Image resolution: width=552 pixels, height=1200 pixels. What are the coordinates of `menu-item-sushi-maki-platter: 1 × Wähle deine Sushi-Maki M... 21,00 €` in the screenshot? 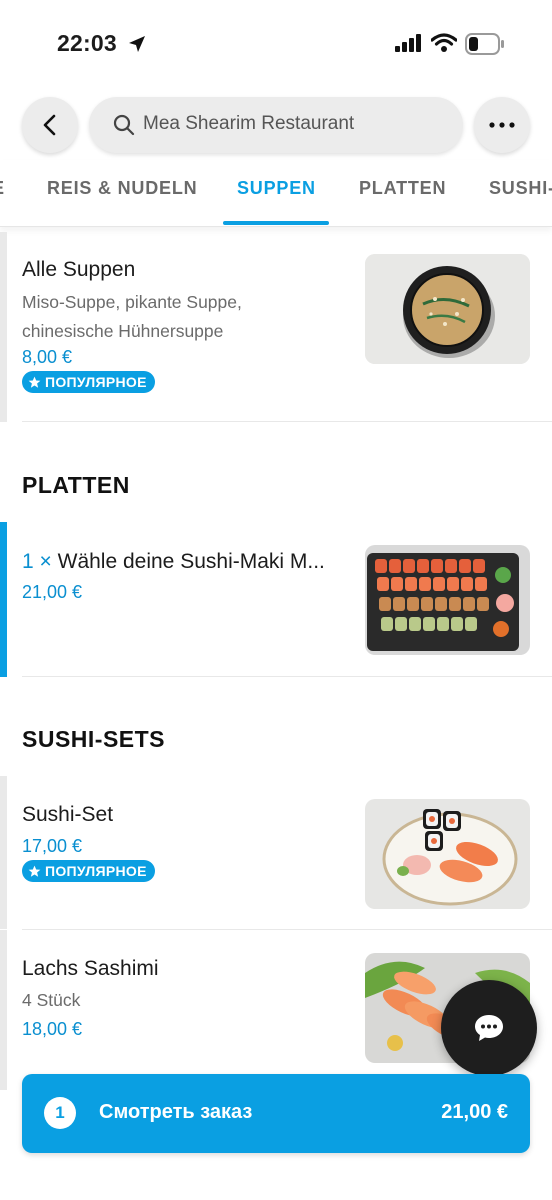 It's located at (276, 599).